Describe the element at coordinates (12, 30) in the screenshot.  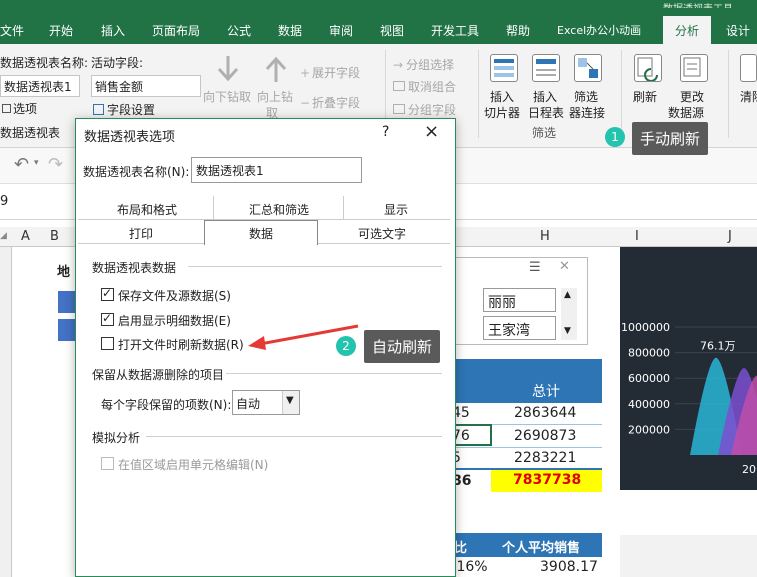
I see `tab-file: 文件` at that location.